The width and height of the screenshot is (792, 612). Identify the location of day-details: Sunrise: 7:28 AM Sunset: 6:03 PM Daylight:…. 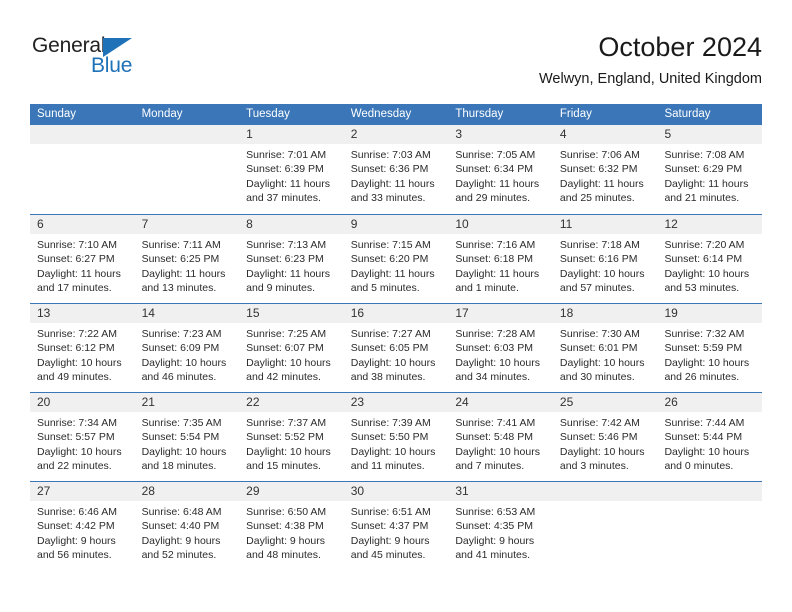
(500, 354).